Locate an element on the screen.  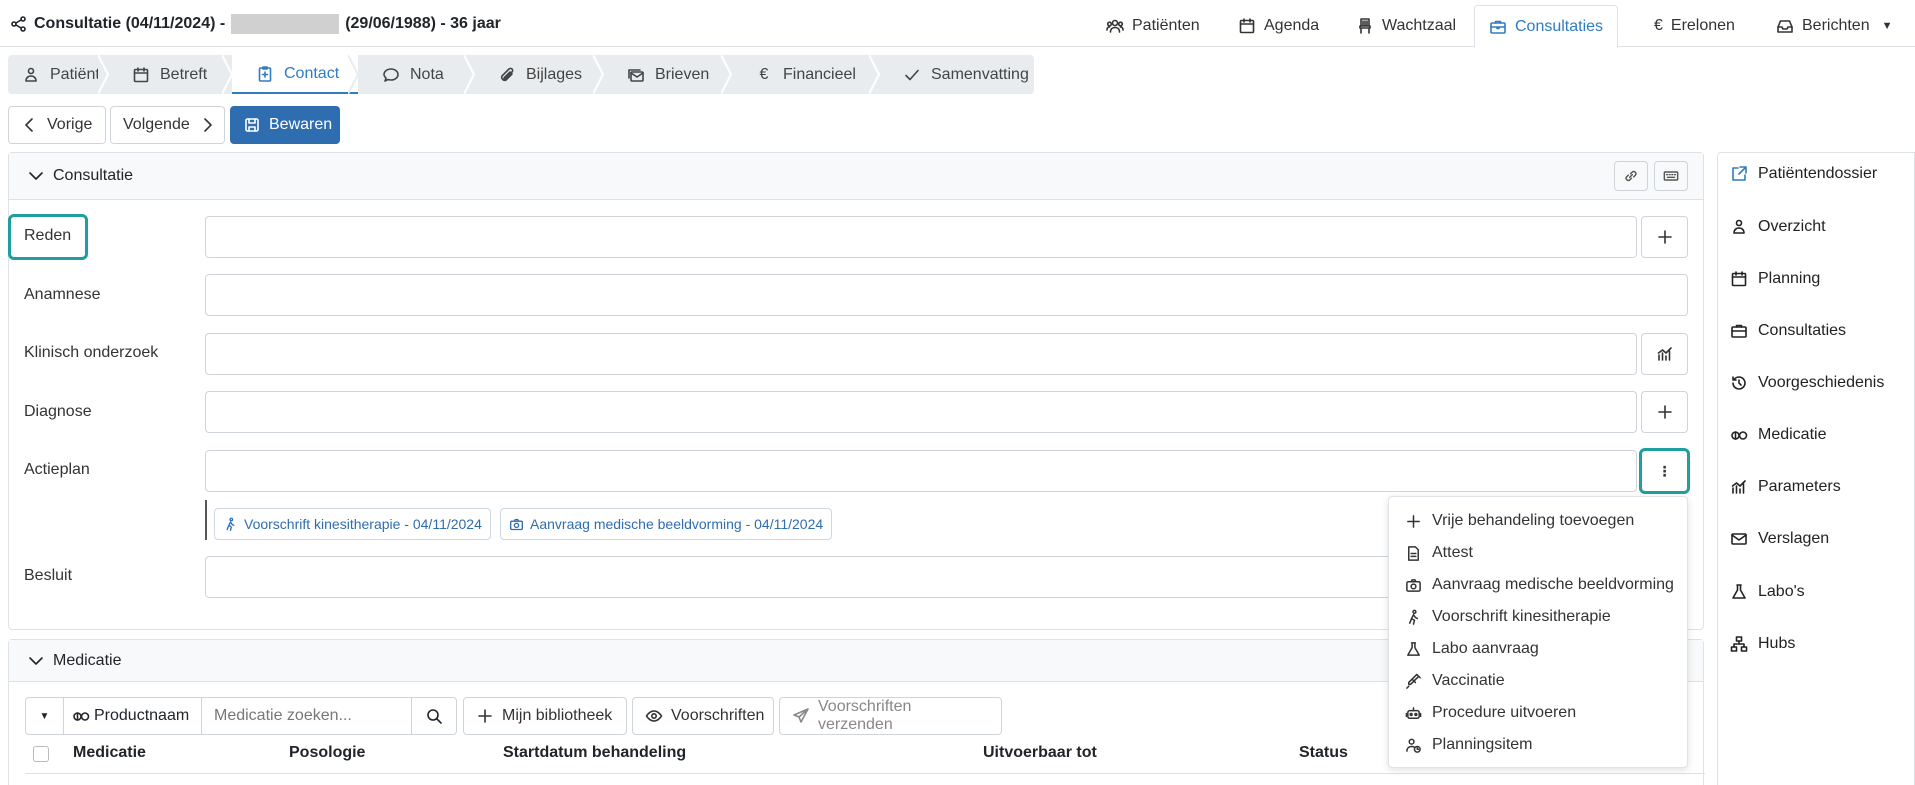
keyboard-button is located at coordinates (1671, 176).